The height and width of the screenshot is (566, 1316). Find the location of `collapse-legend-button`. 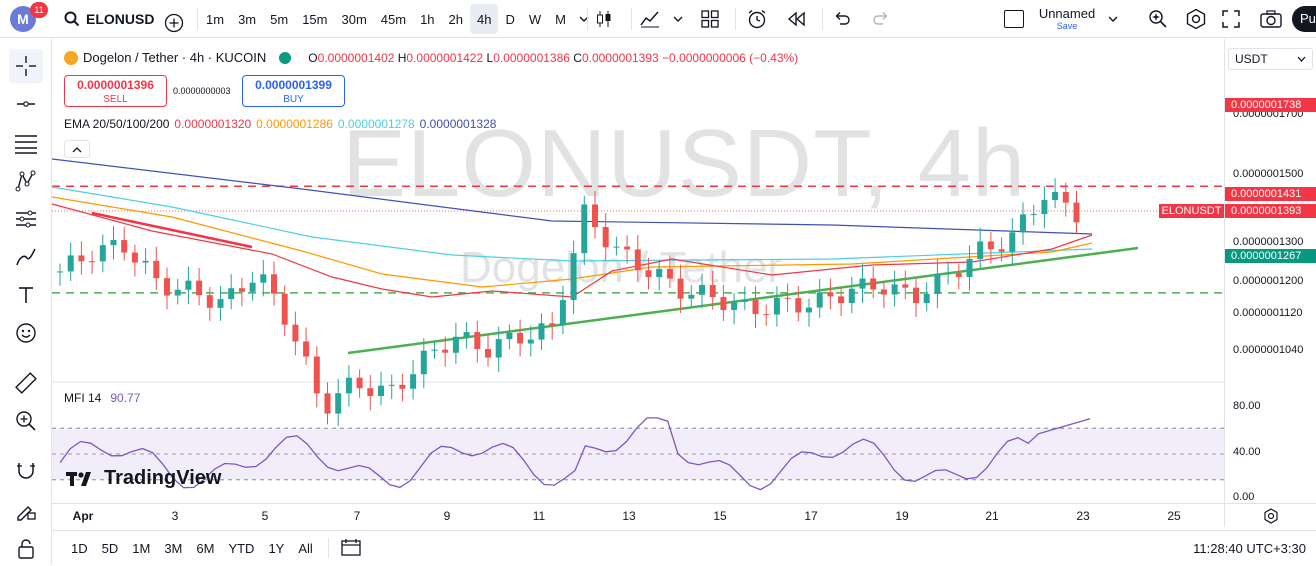

collapse-legend-button is located at coordinates (77, 149).